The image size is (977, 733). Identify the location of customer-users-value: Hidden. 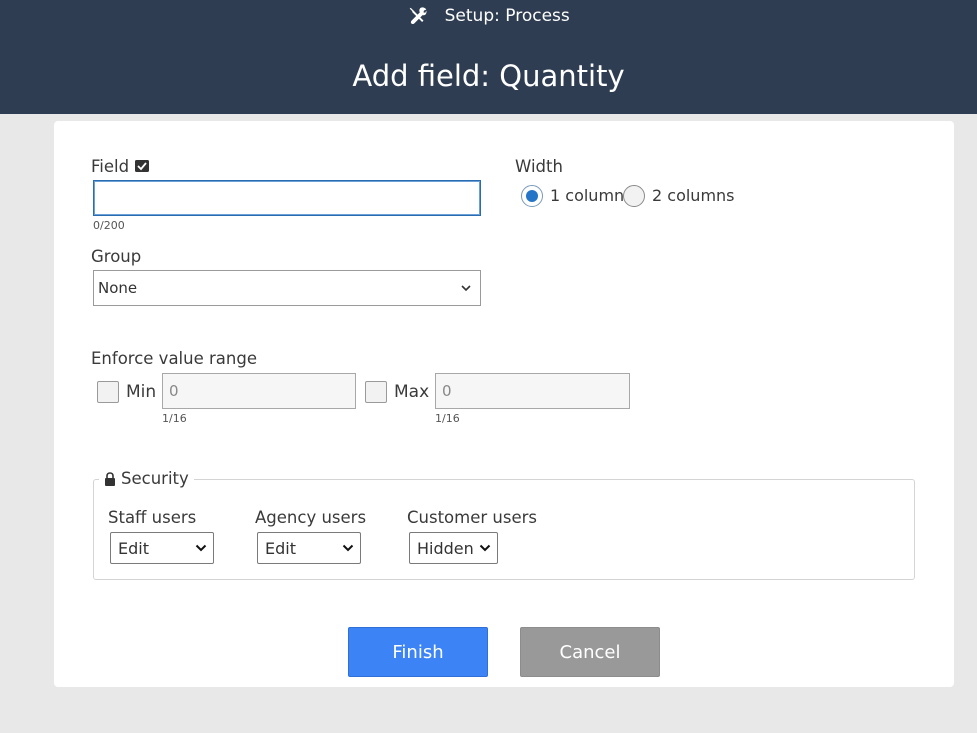
(445, 548).